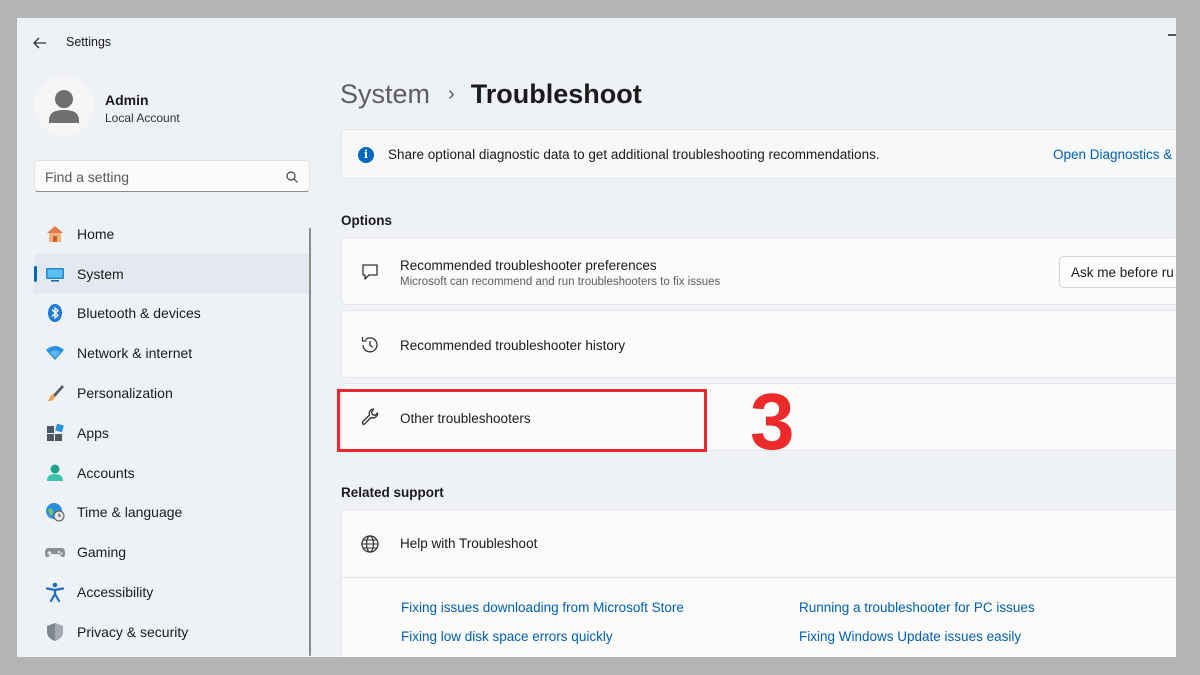 The width and height of the screenshot is (1200, 675). I want to click on help-link-pc-issues: Running a troubleshooter for PC issues, so click(917, 607).